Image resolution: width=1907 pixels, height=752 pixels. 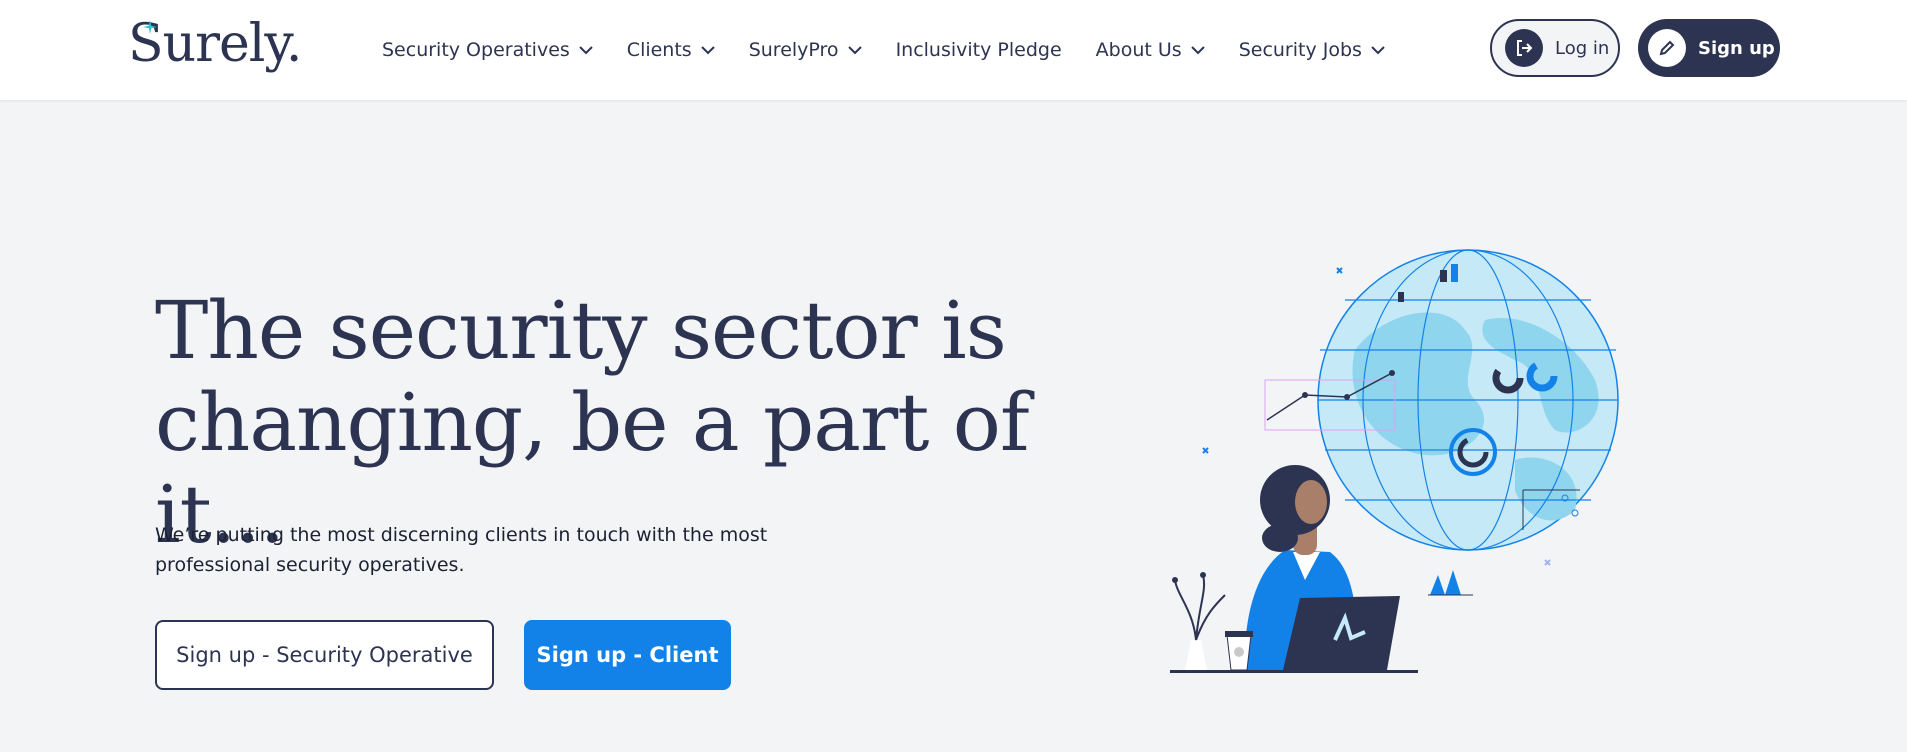 What do you see at coordinates (150, 27) in the screenshot?
I see `logo-sparkle-icon` at bounding box center [150, 27].